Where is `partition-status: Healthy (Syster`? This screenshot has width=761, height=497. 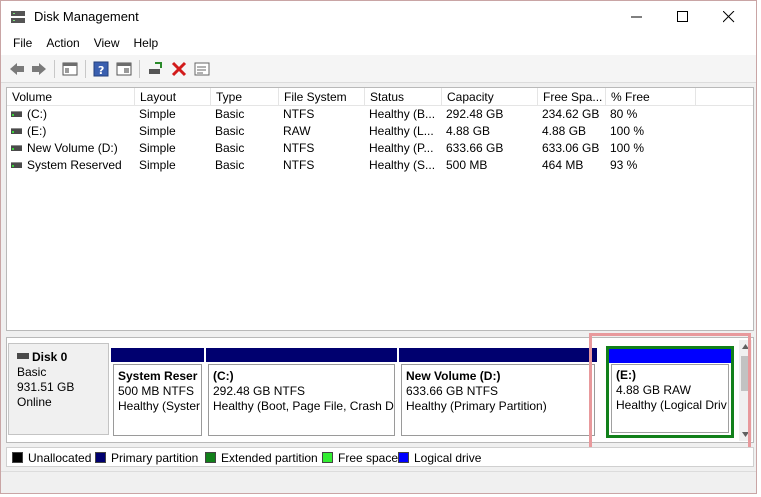
partition-status: Healthy (Syster is located at coordinates (159, 406).